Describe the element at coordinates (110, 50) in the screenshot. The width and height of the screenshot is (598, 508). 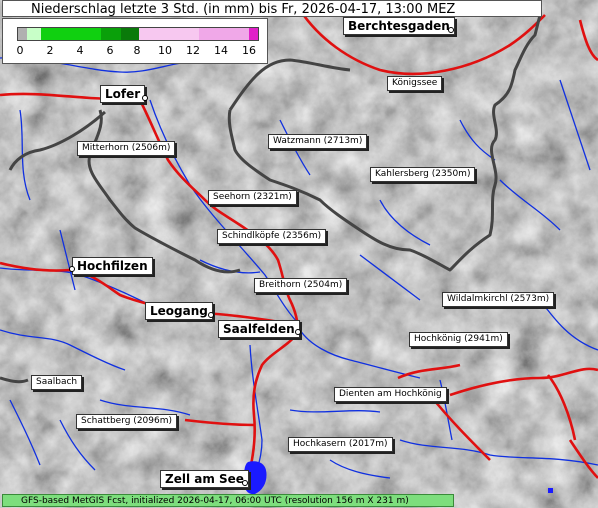
I see `legend-tick: 6` at that location.